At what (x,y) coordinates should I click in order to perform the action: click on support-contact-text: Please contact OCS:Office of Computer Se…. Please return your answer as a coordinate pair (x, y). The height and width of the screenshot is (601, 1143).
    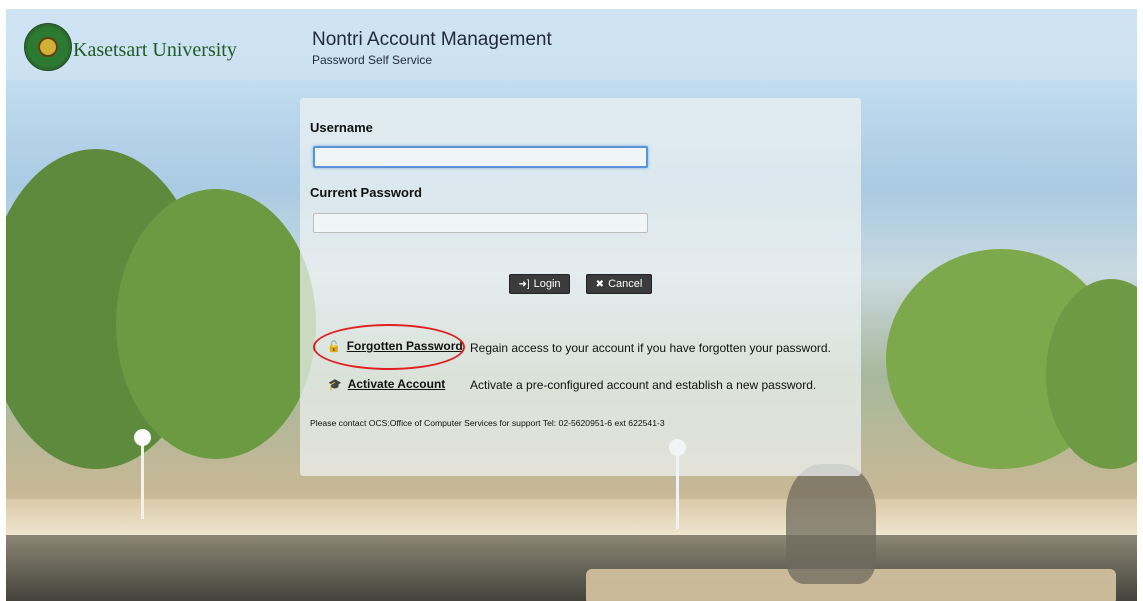
    Looking at the image, I should click on (487, 423).